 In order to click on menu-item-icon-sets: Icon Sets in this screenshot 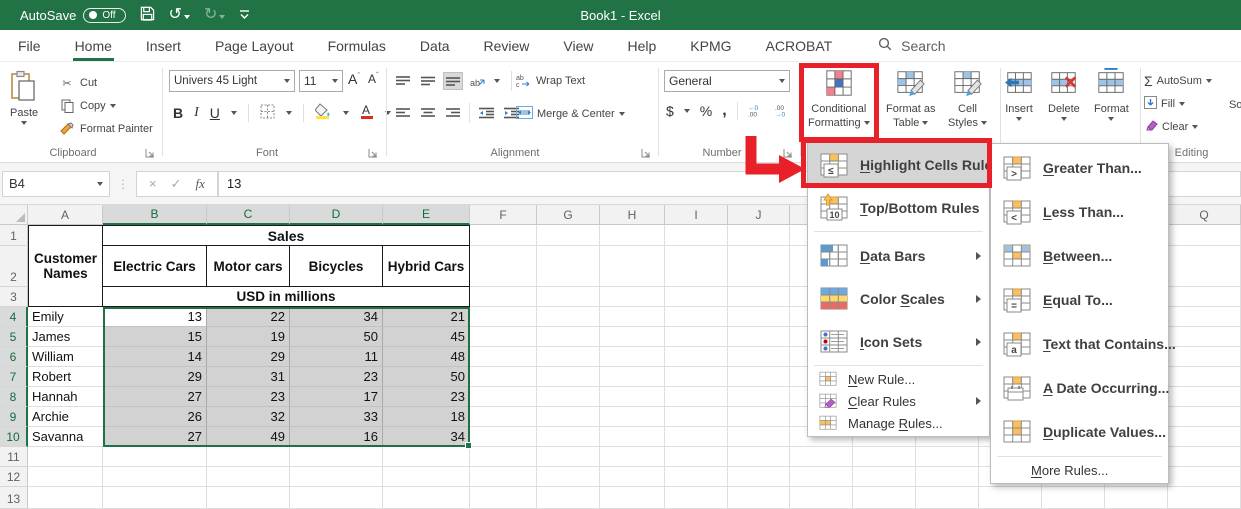, I will do `click(898, 341)`.